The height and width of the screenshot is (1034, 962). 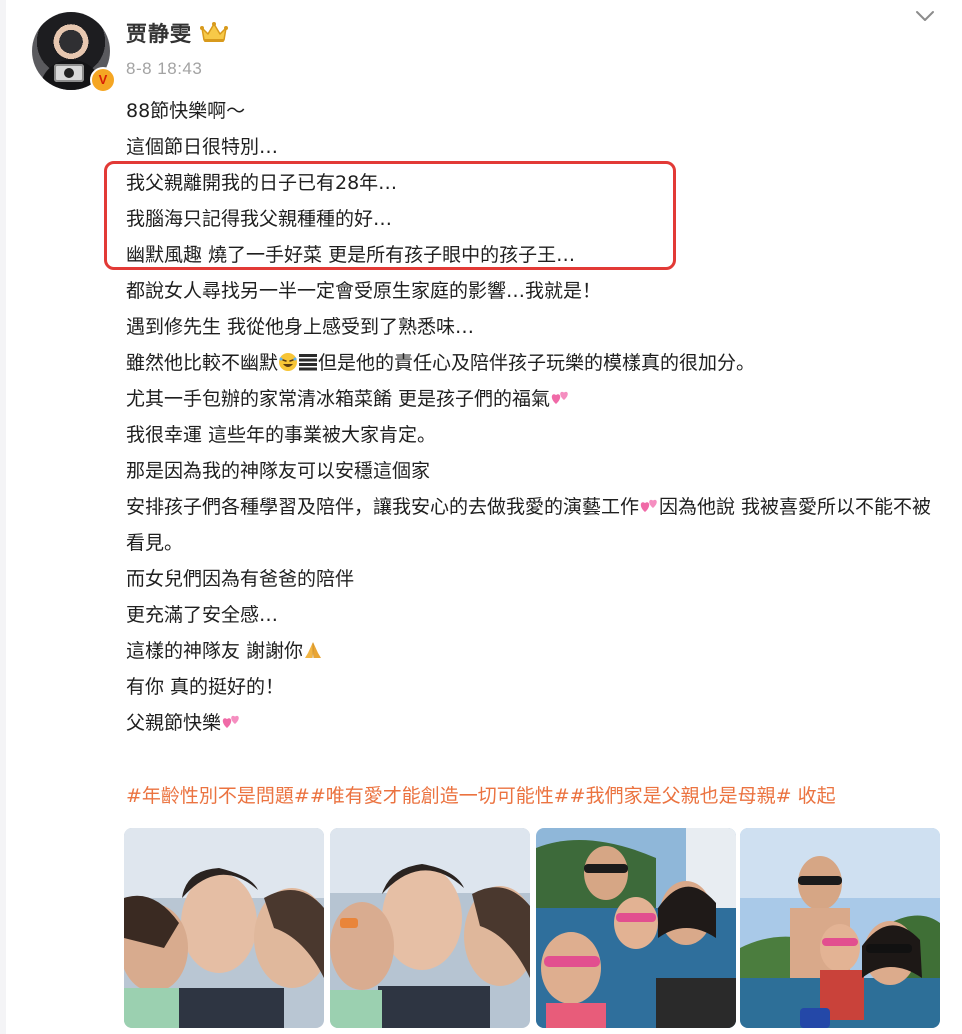 What do you see at coordinates (186, 111) in the screenshot?
I see `post-line: 88節快樂啊～` at bounding box center [186, 111].